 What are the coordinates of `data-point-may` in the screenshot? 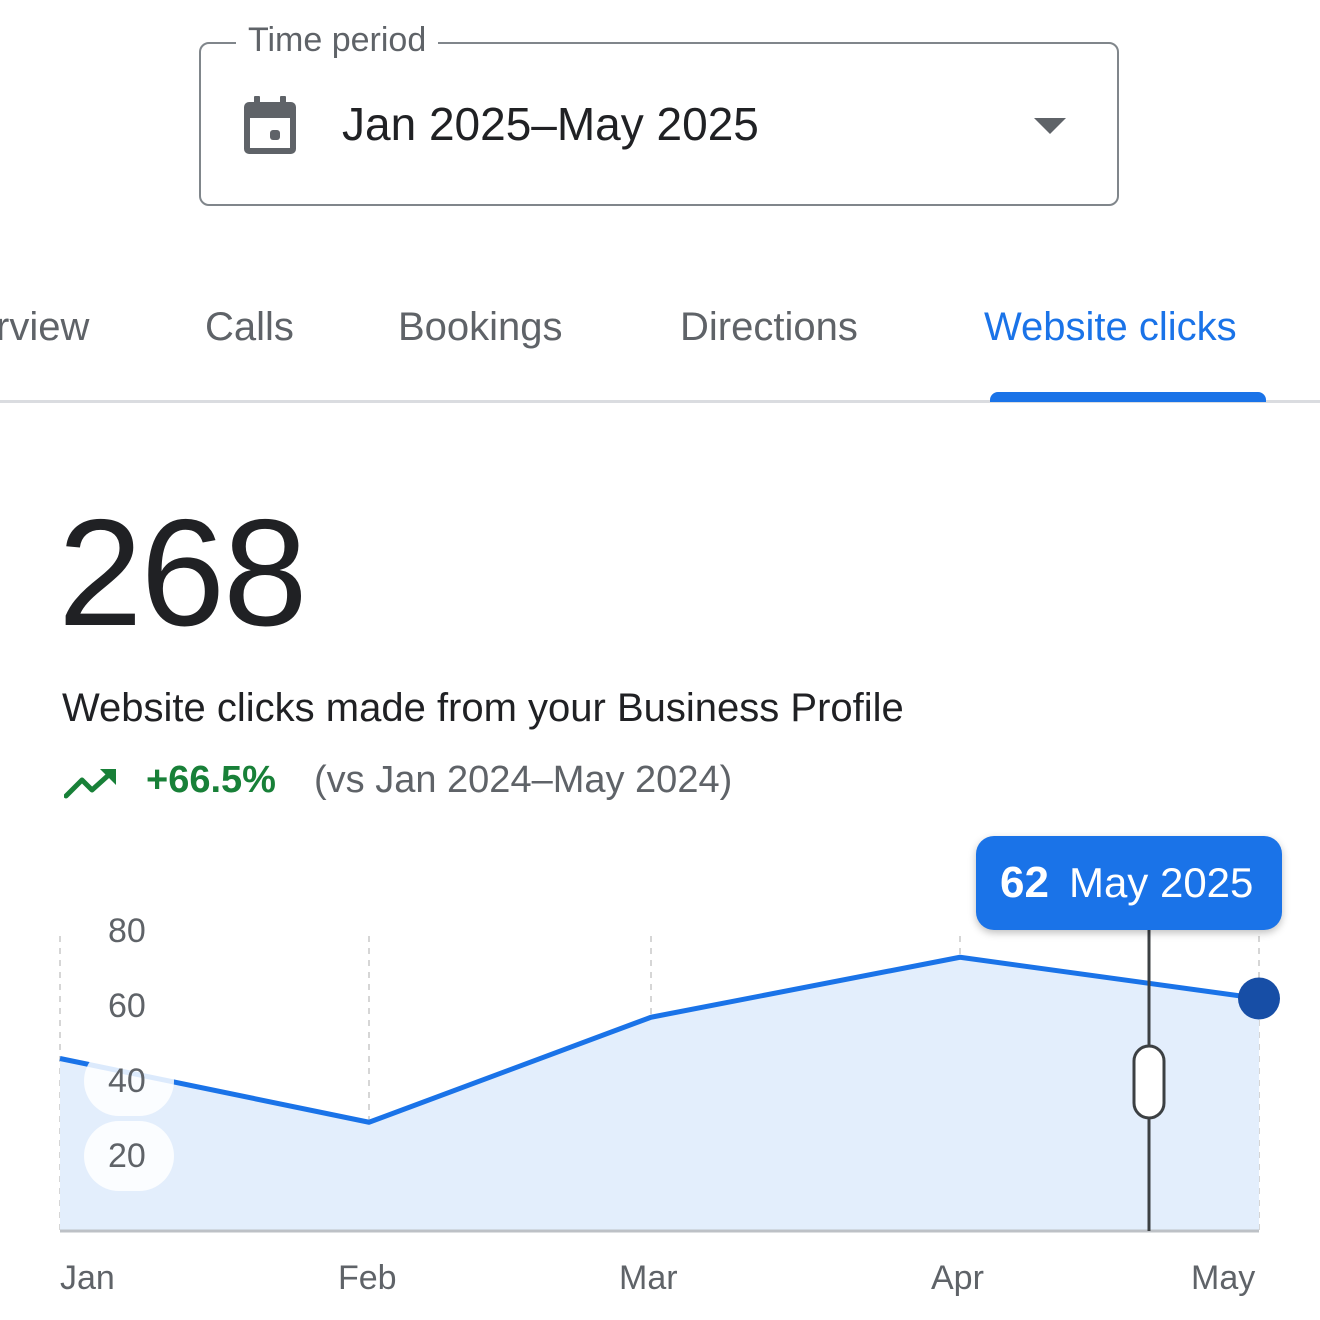 It's located at (1259, 998).